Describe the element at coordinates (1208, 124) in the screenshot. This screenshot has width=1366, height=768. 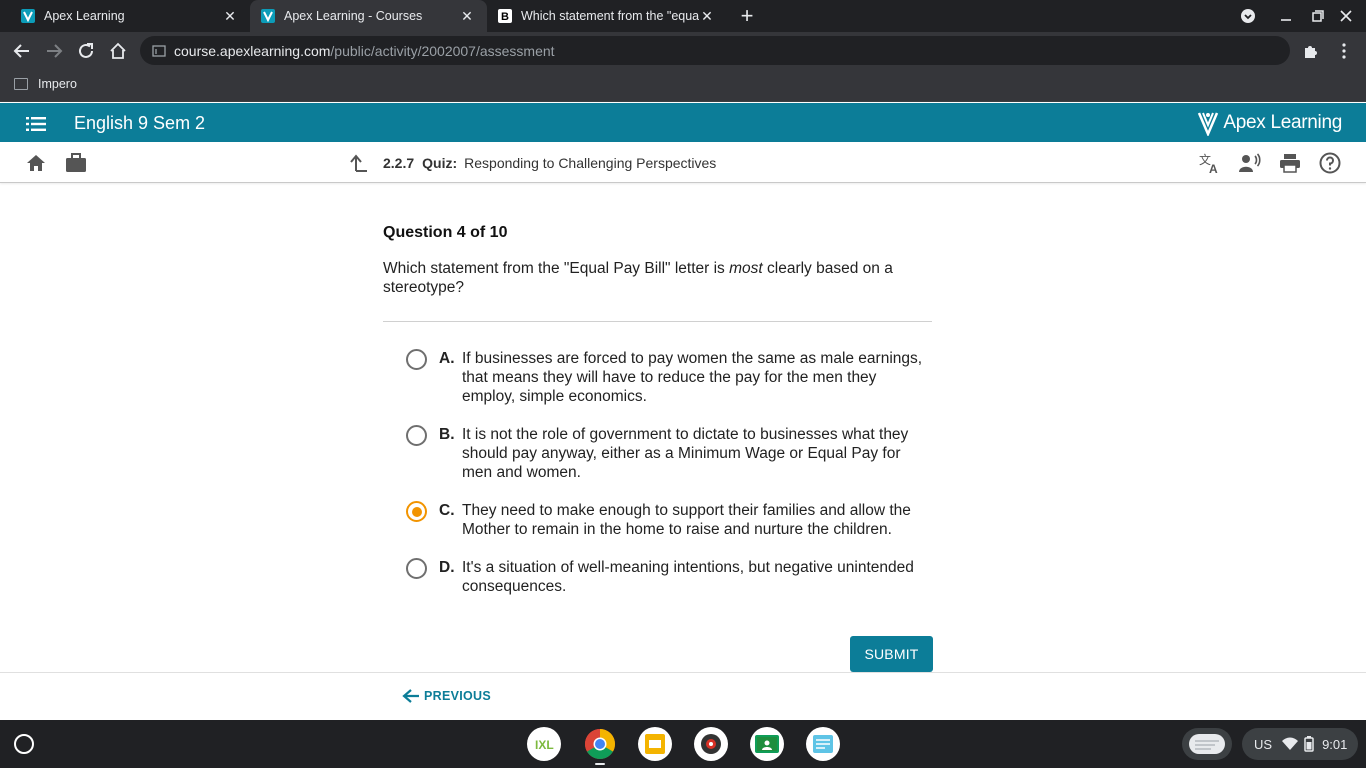
I see `apex-logo-icon` at that location.